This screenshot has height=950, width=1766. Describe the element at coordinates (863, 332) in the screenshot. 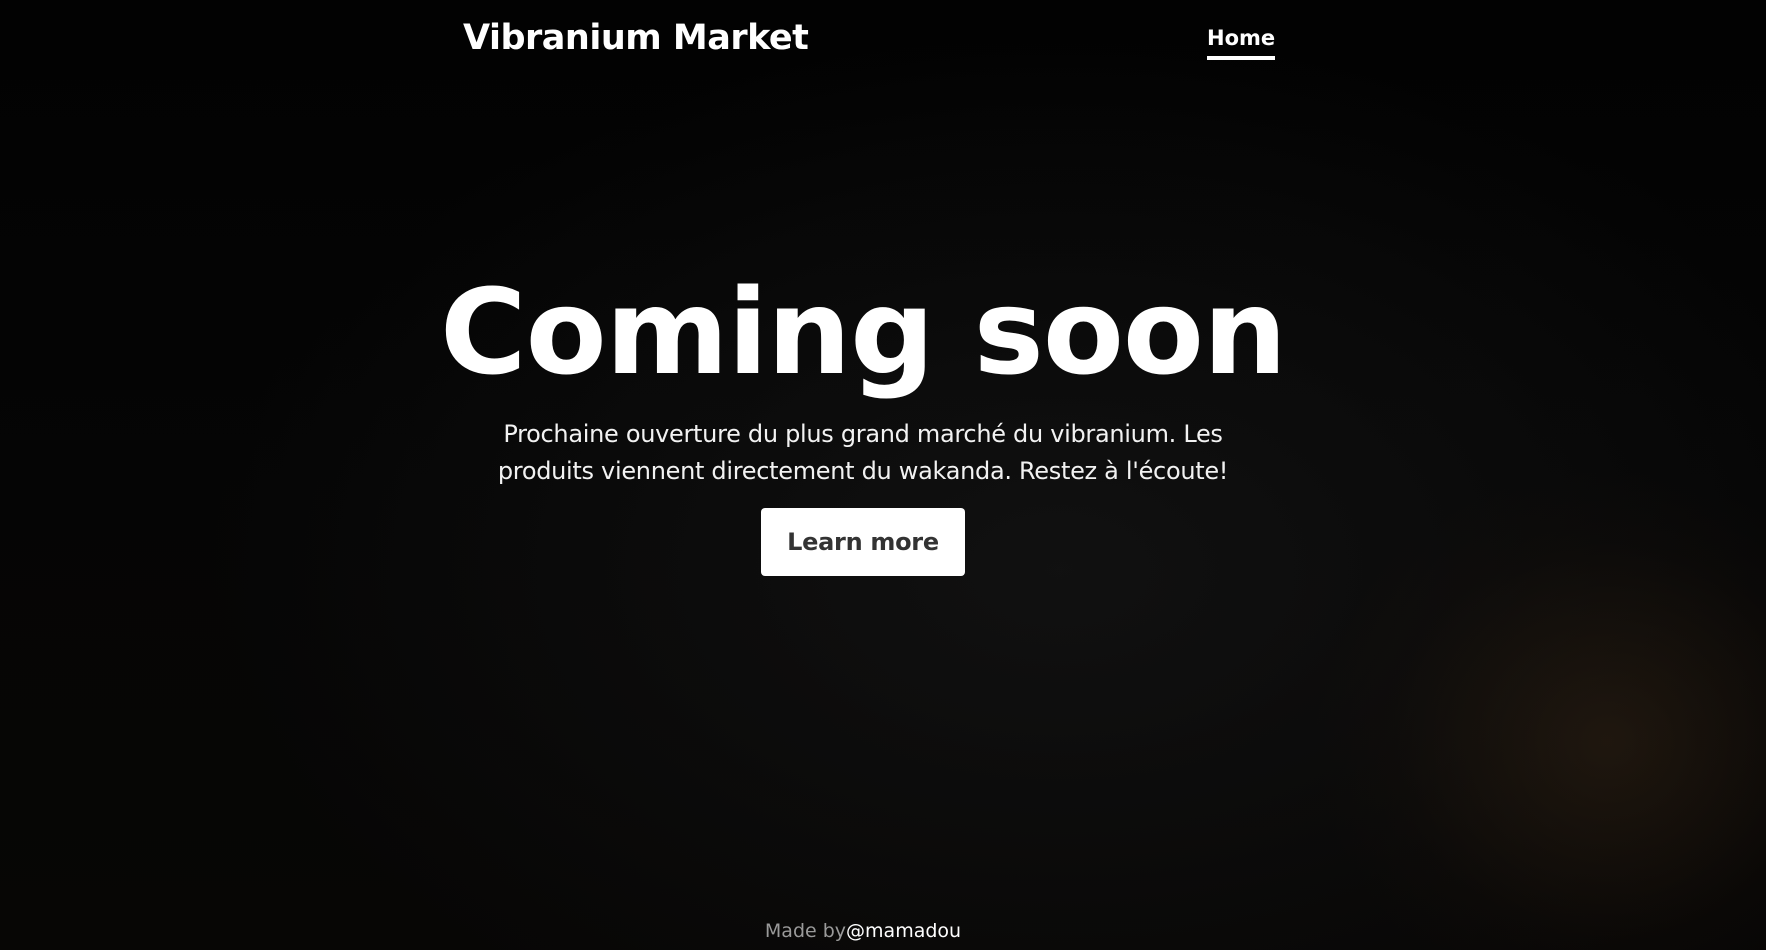

I see `hero-title: Coming soon` at that location.